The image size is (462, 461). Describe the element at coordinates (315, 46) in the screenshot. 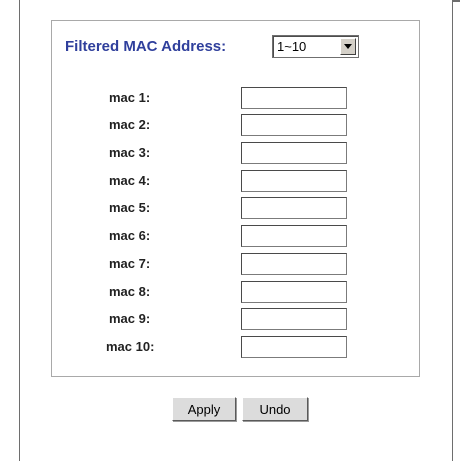

I see `mac-range-select: 1~10` at that location.